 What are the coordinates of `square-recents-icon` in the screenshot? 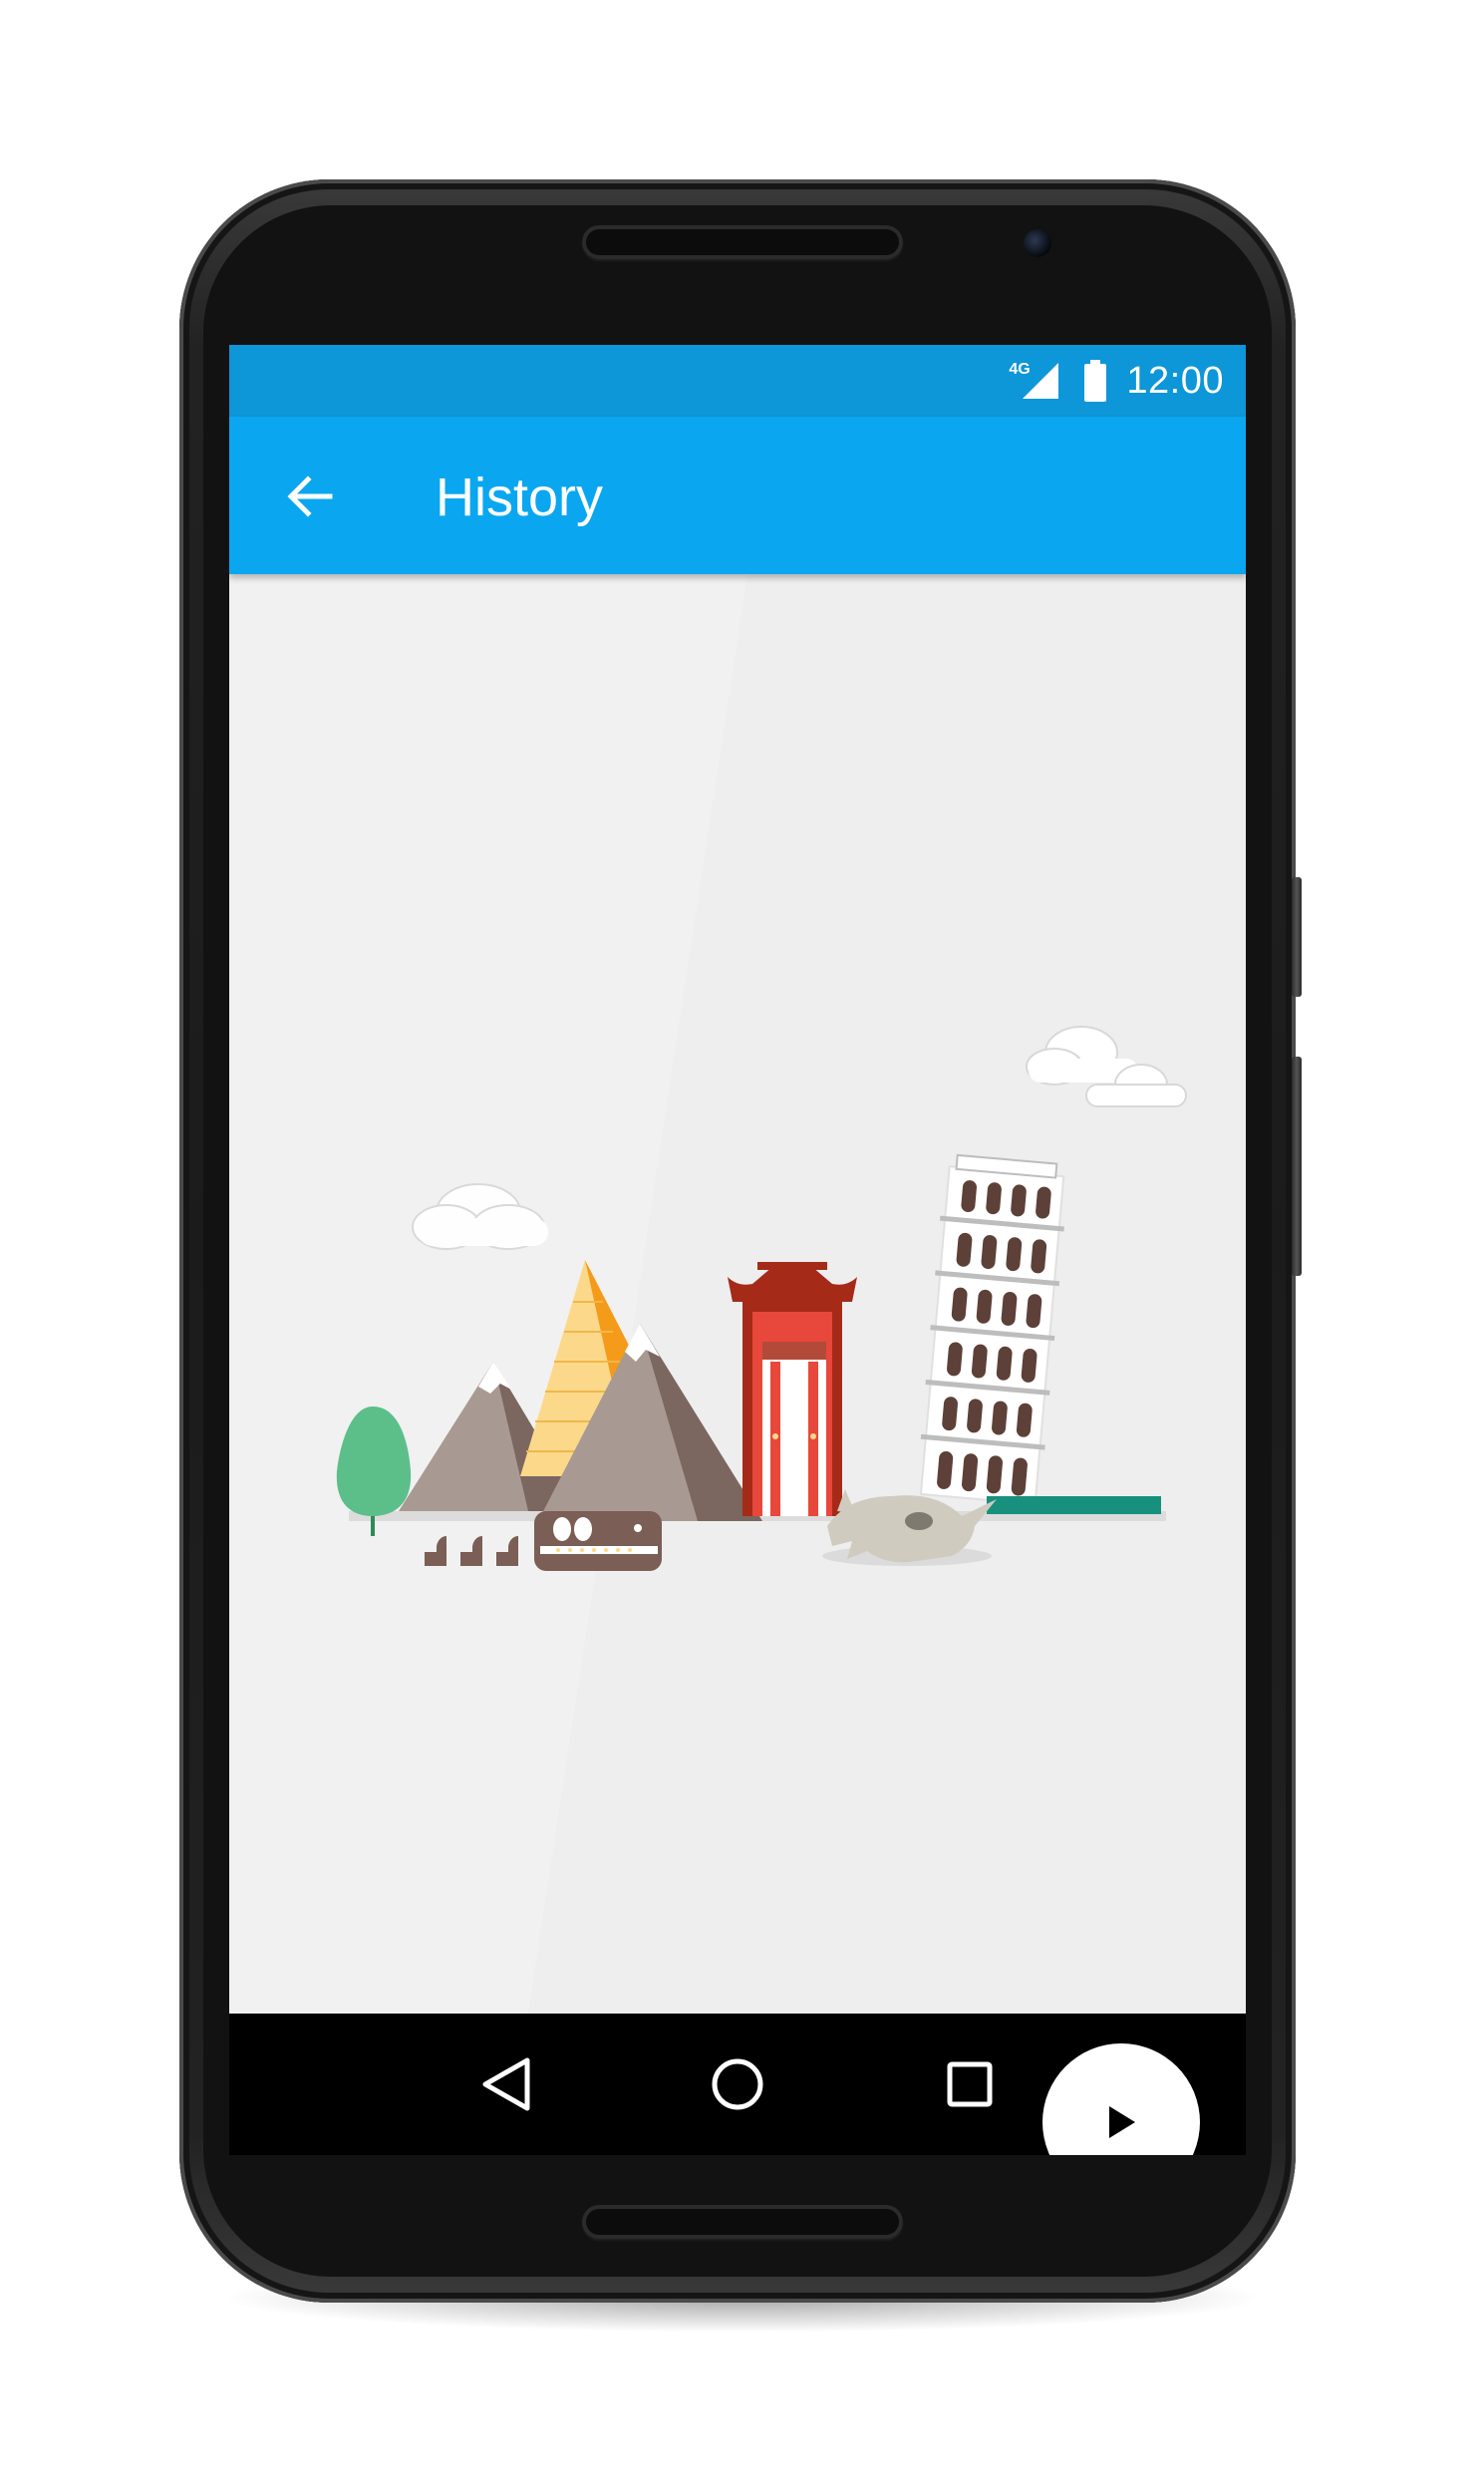 It's located at (970, 2084).